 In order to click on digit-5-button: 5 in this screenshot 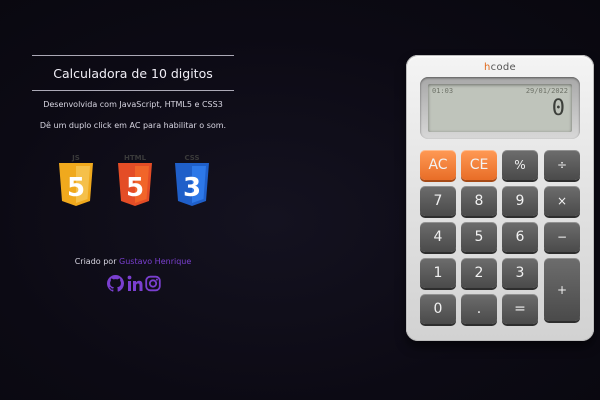, I will do `click(479, 237)`.